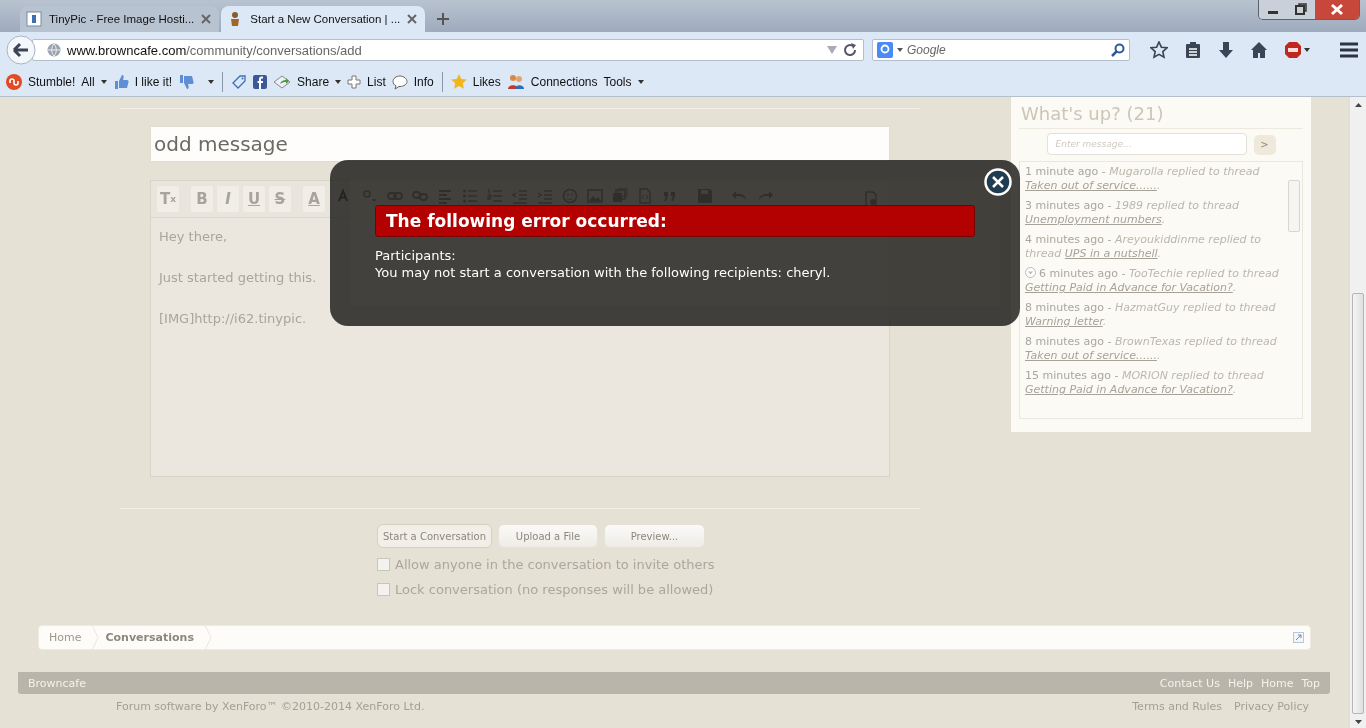 The height and width of the screenshot is (728, 1366). Describe the element at coordinates (202, 199) in the screenshot. I see `format-button: B` at that location.